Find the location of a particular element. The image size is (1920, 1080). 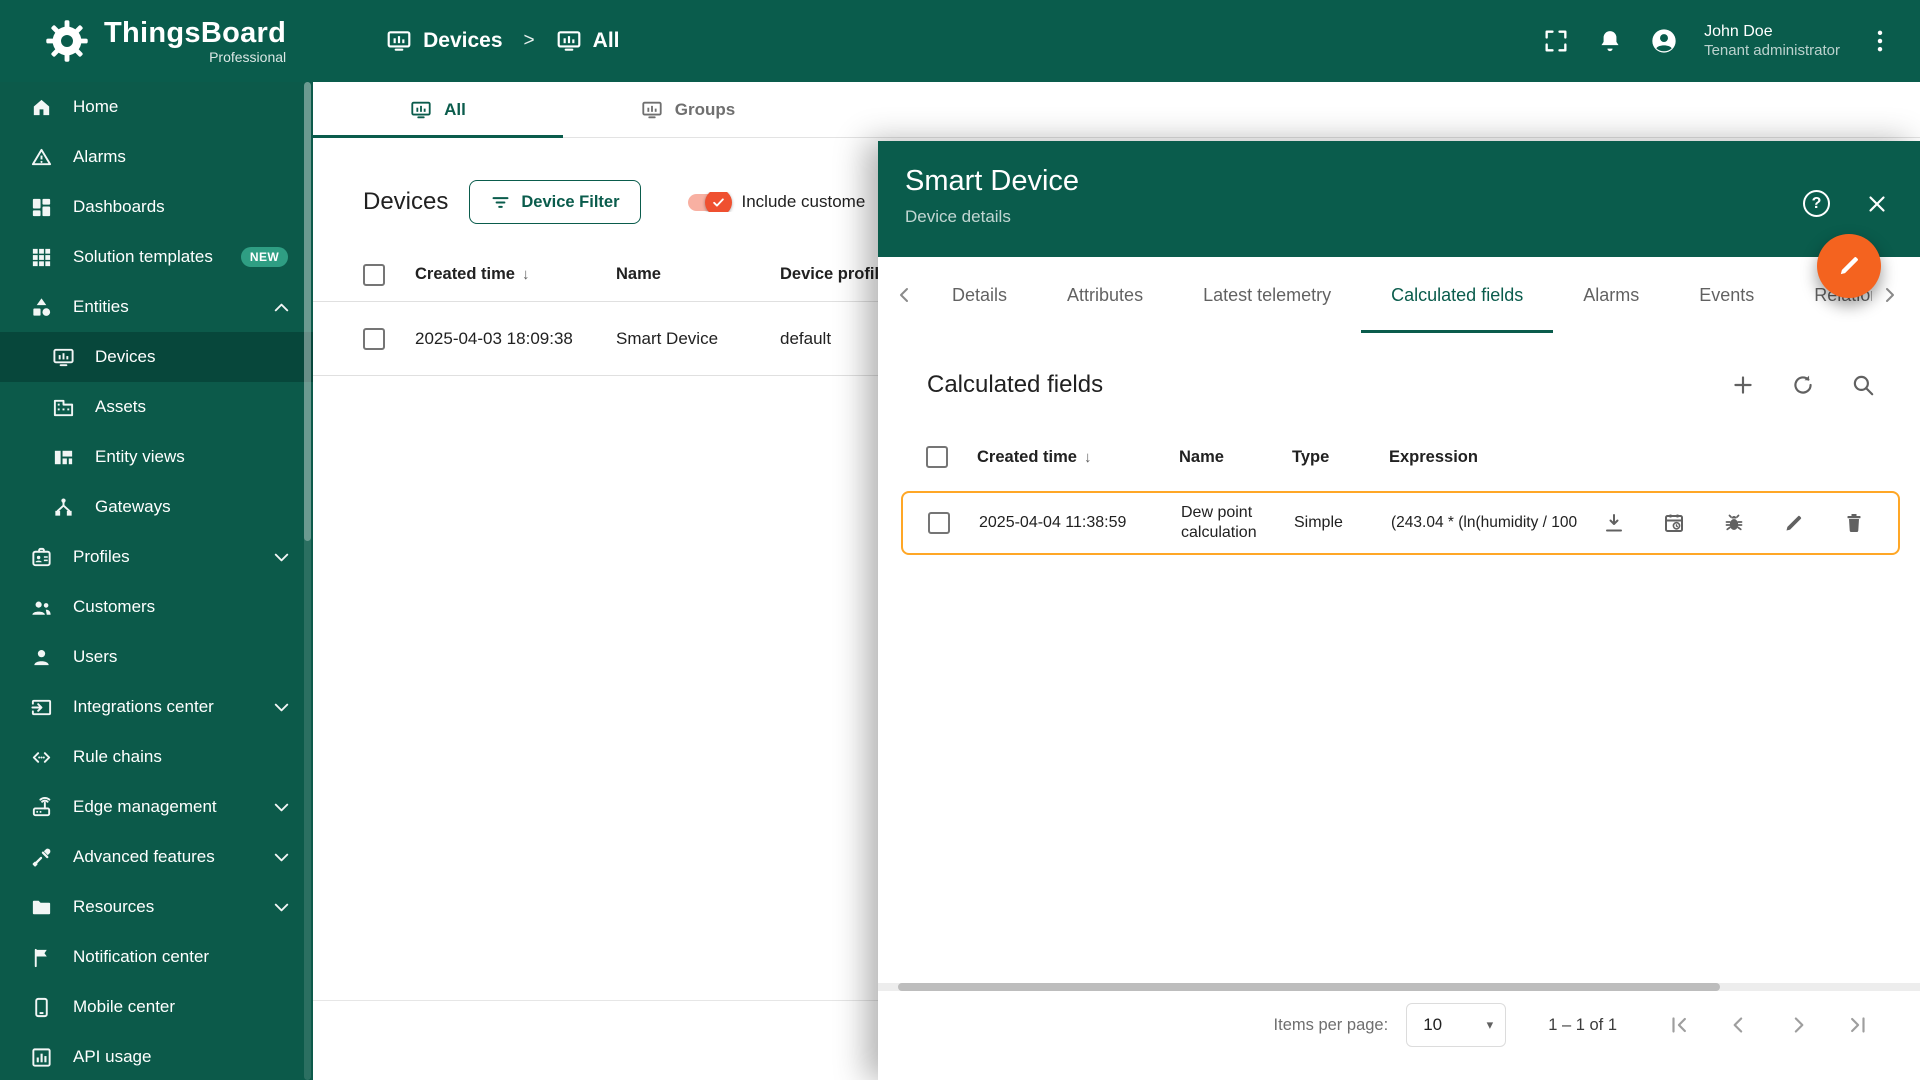

sidebar-item-entity-views: Entity views is located at coordinates (156, 457).